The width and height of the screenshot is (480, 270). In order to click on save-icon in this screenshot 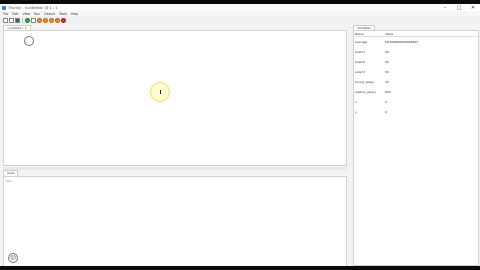, I will do `click(17, 20)`.